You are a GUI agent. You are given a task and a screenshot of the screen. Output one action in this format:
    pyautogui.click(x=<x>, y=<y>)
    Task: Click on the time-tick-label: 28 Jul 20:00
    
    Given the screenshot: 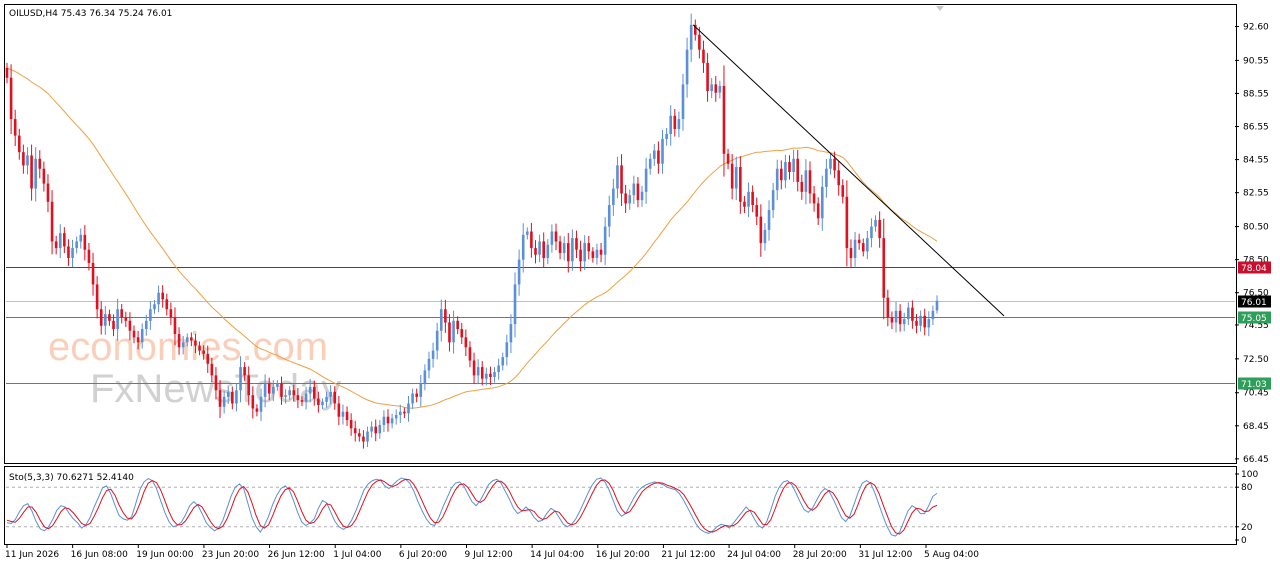 What is the action you would take?
    pyautogui.click(x=820, y=555)
    